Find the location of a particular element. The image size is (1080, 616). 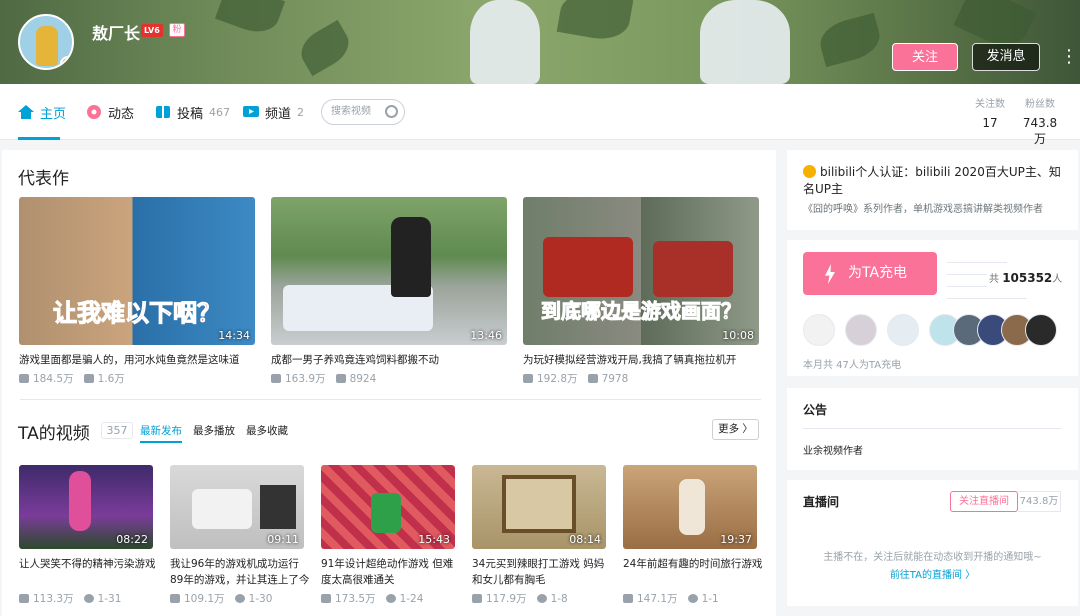

masterpiece-card: 13:46 is located at coordinates (389, 271).